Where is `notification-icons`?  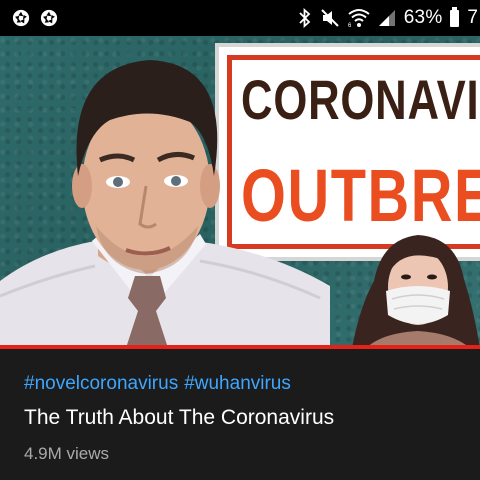
notification-icons is located at coordinates (29, 18).